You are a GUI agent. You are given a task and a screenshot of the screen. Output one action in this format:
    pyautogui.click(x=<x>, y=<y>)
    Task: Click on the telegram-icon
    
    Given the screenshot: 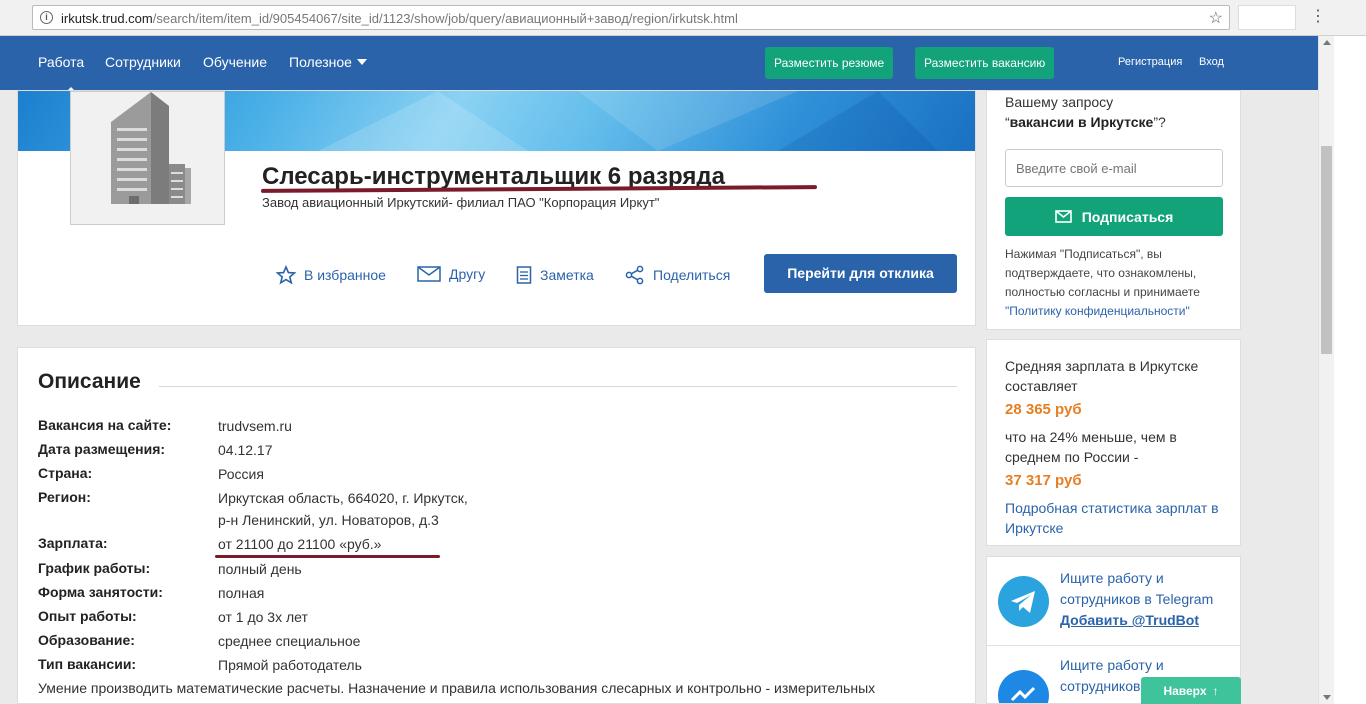 What is the action you would take?
    pyautogui.click(x=1023, y=601)
    